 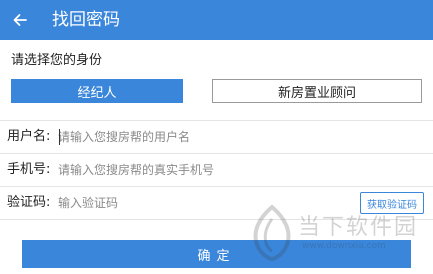 What do you see at coordinates (57, 60) in the screenshot?
I see `role-section-label: 请选择您的身份` at bounding box center [57, 60].